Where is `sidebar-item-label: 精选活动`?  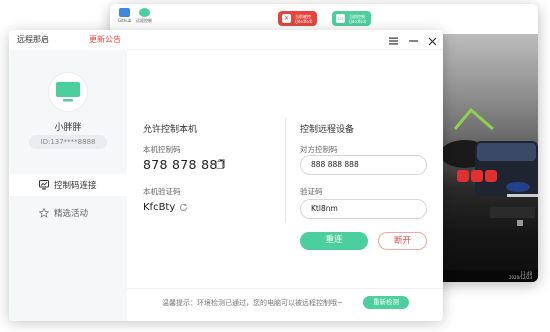
sidebar-item-label: 精选活动 is located at coordinates (71, 214).